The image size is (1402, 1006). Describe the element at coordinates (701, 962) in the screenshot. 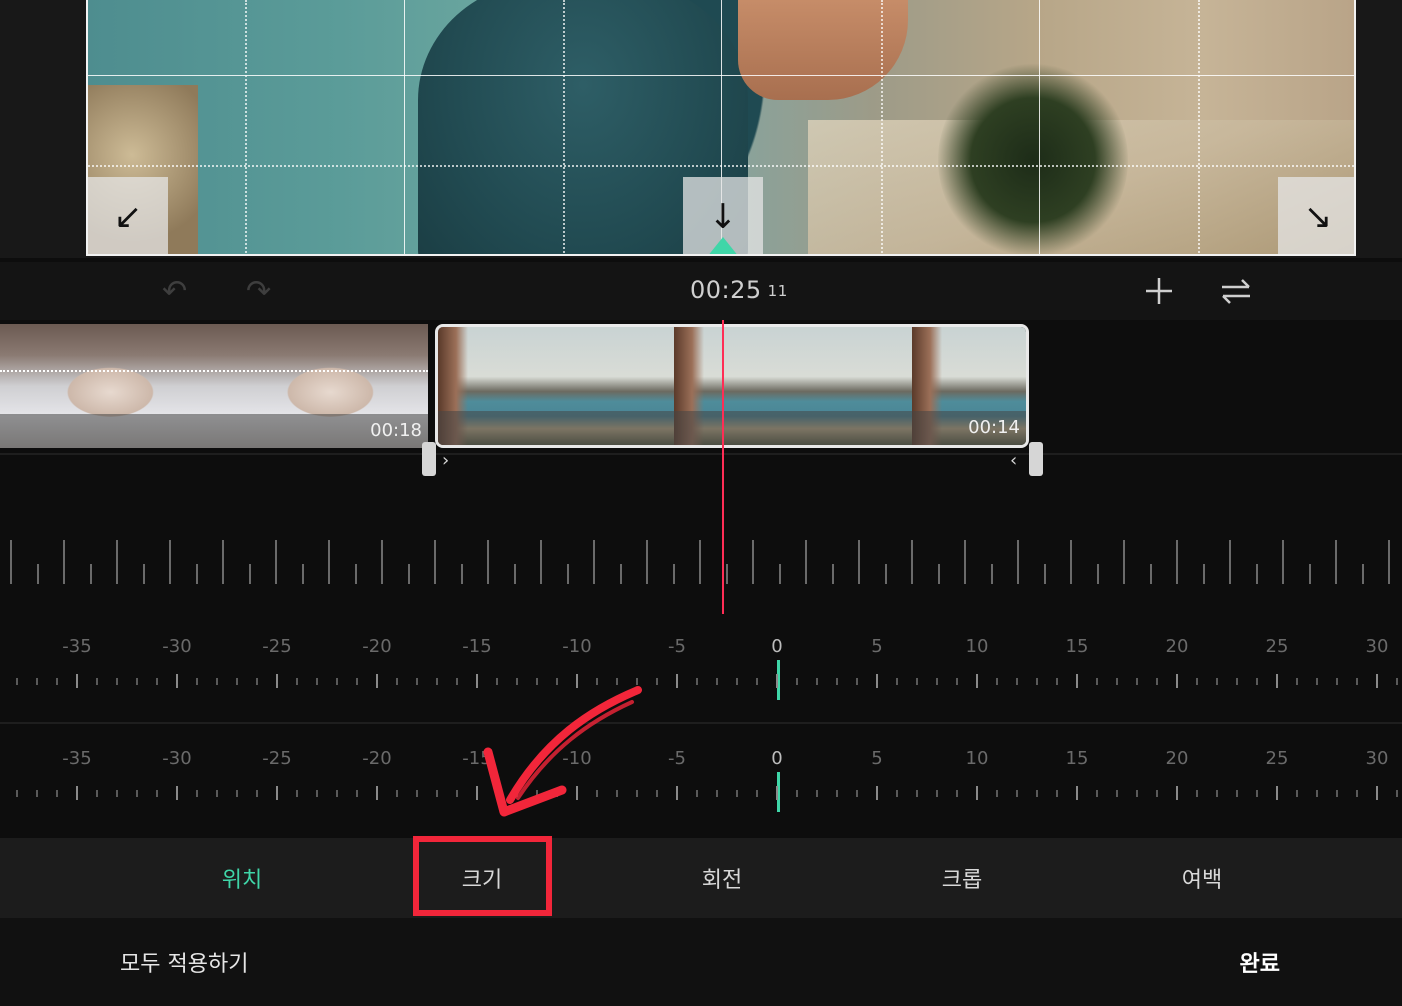

I see `bottom-bar: 모두 적용하기 완료` at that location.